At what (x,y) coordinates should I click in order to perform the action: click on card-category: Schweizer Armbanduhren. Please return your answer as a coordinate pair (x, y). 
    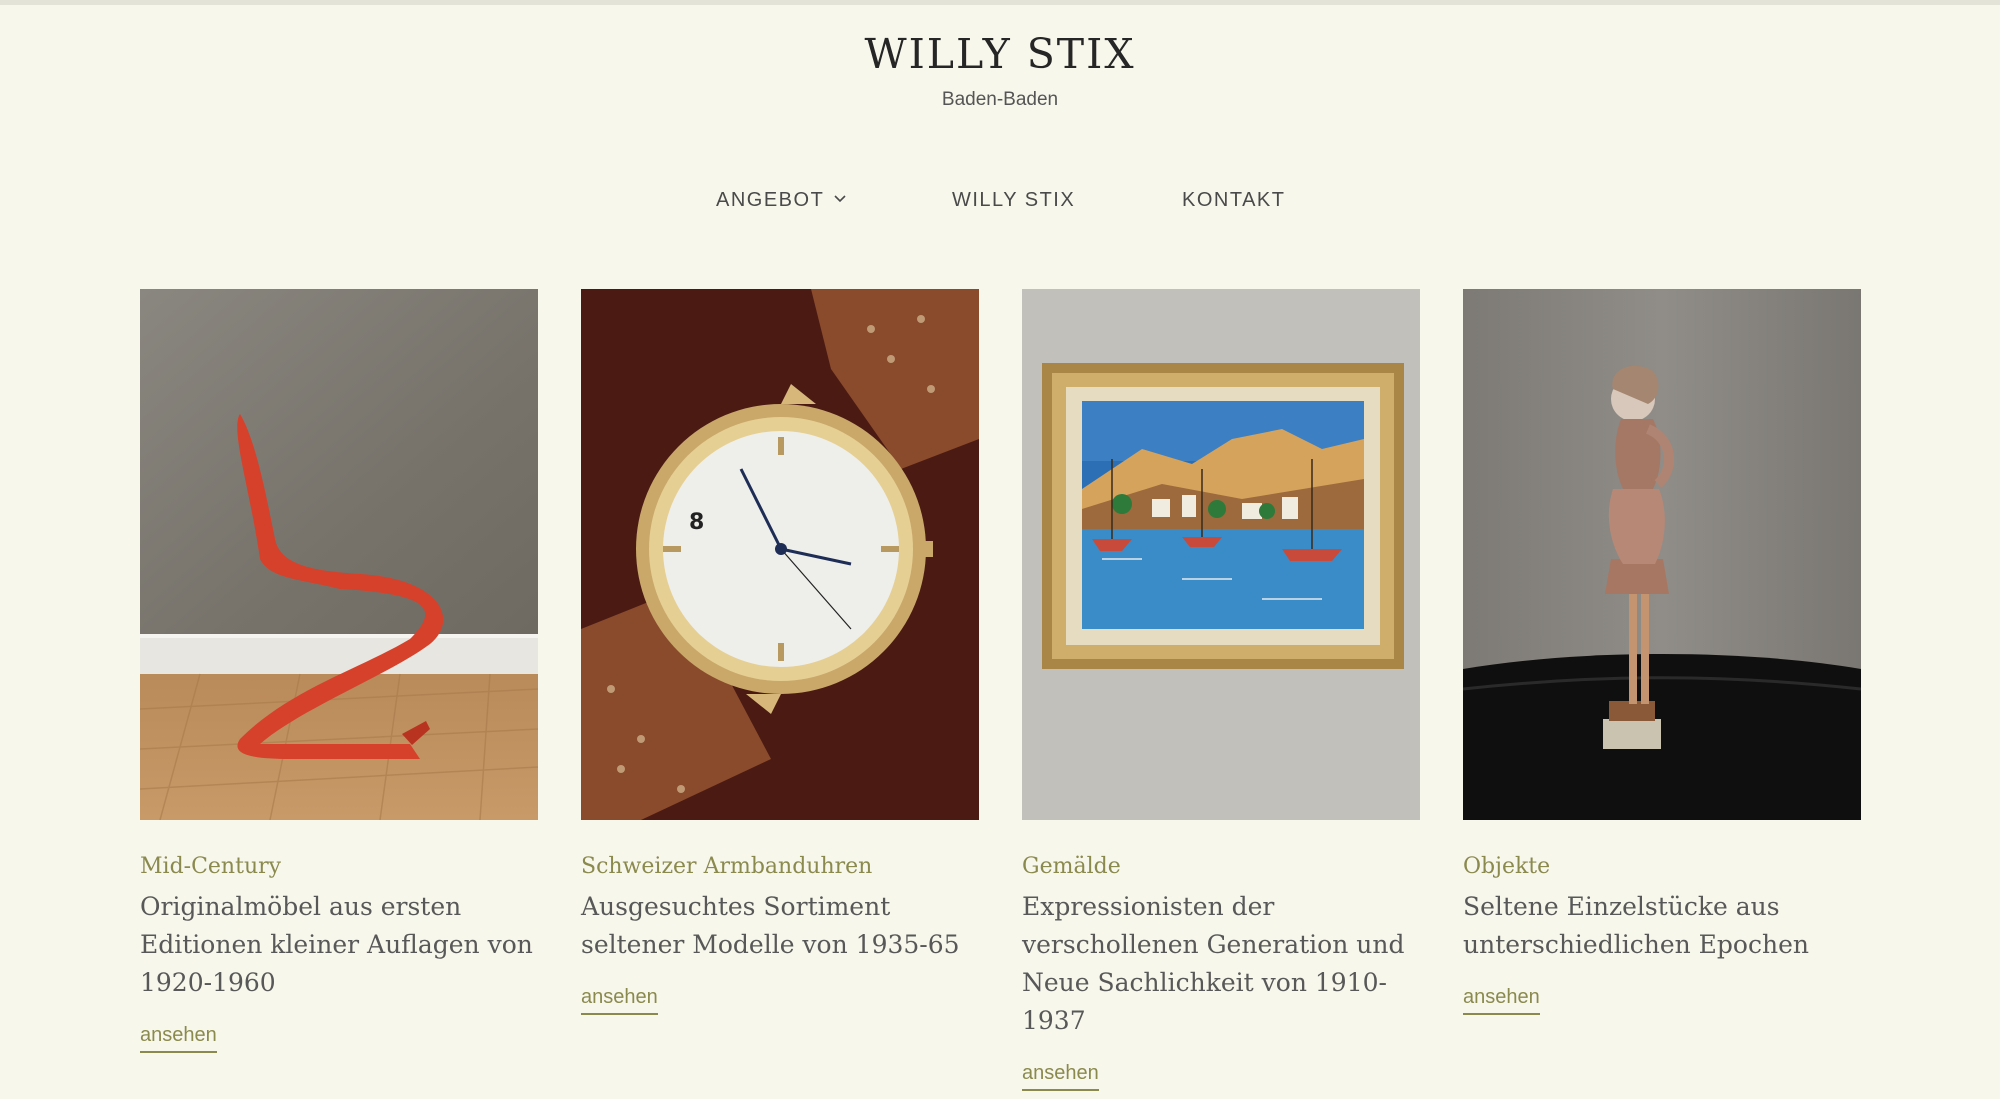
    Looking at the image, I should click on (780, 867).